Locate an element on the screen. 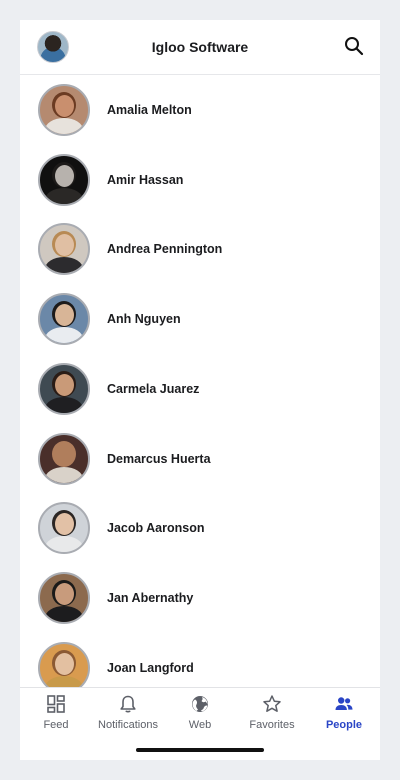 This screenshot has height=780, width=400. list-item: Andrea Pennington is located at coordinates (200, 249).